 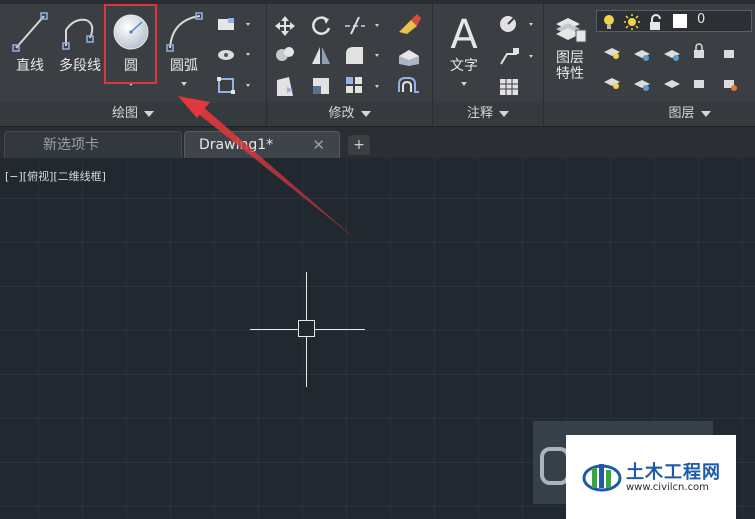 I want to click on tab-label: Drawing1*, so click(x=236, y=145).